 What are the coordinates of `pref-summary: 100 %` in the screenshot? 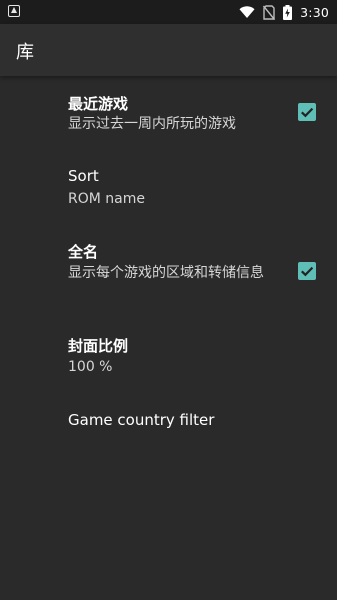 It's located at (90, 367).